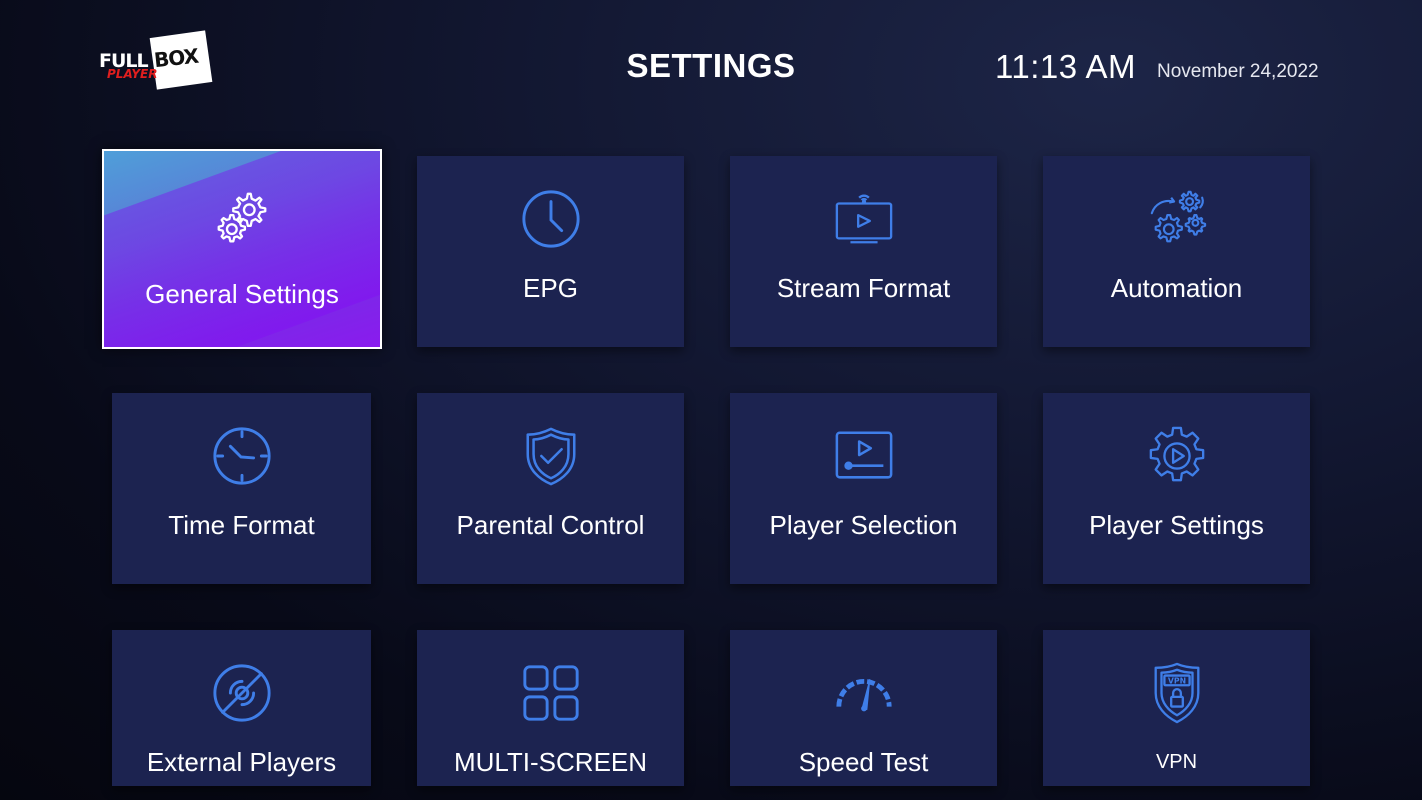  Describe the element at coordinates (1177, 219) in the screenshot. I see `automation-gears-icon` at that location.